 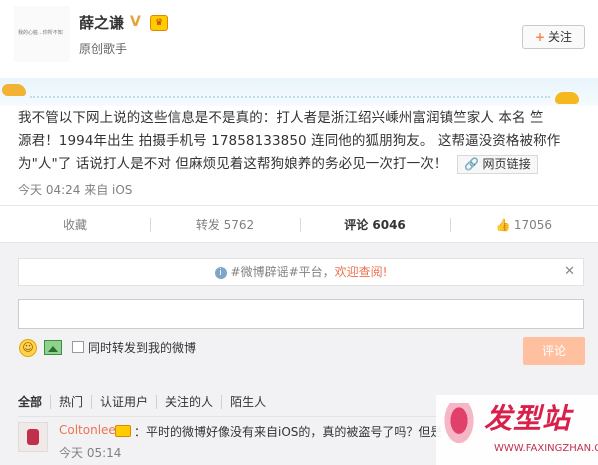 What do you see at coordinates (554, 351) in the screenshot?
I see `submit-comment-button: 评论` at bounding box center [554, 351].